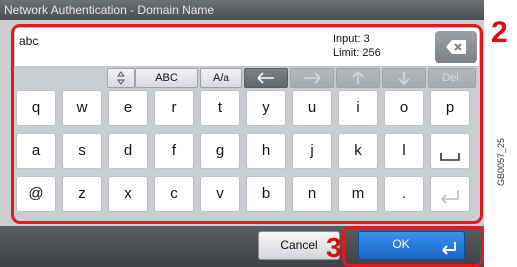 The width and height of the screenshot is (517, 267). I want to click on figure-code: GB0057_25, so click(501, 161).